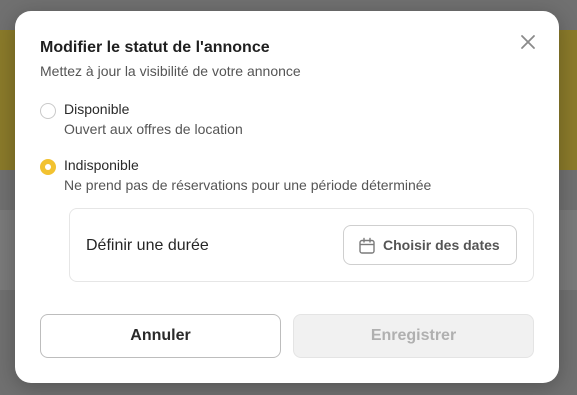 This screenshot has width=577, height=395. Describe the element at coordinates (48, 111) in the screenshot. I see `radio-available` at that location.